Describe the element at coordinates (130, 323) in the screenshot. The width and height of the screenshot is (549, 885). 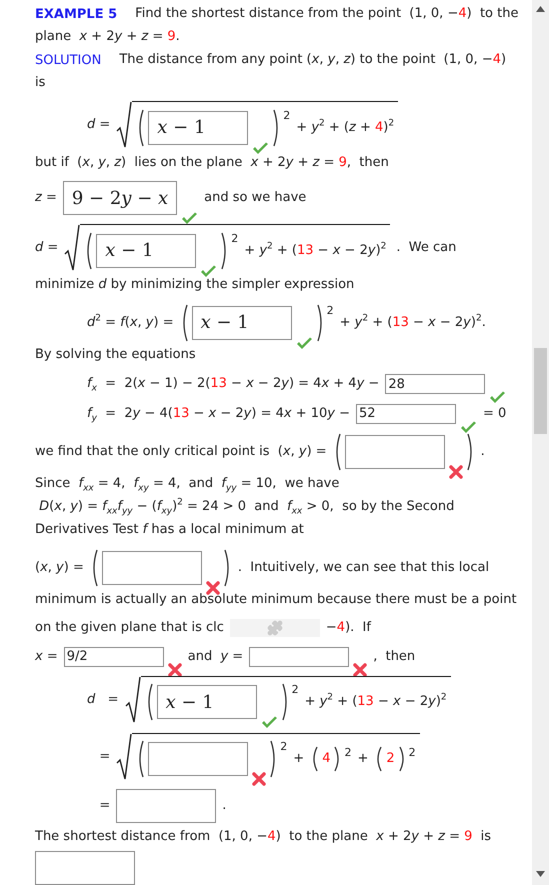
I see `math-text: d$^{2}$ = f(x, y) =` at that location.